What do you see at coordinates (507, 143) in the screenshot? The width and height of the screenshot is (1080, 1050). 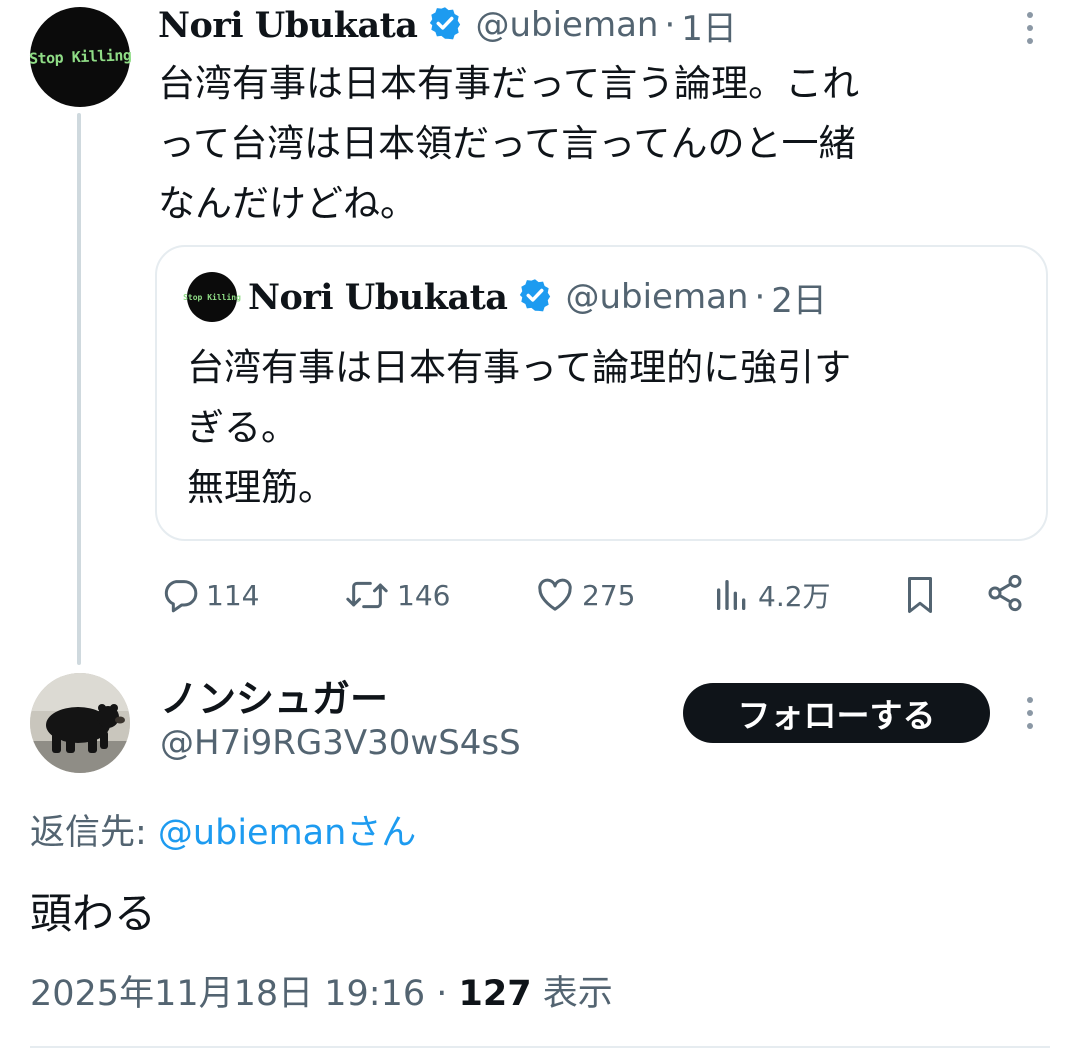 I see `tweet-text-line: って台湾は日本領だって言ってんのと一緒` at bounding box center [507, 143].